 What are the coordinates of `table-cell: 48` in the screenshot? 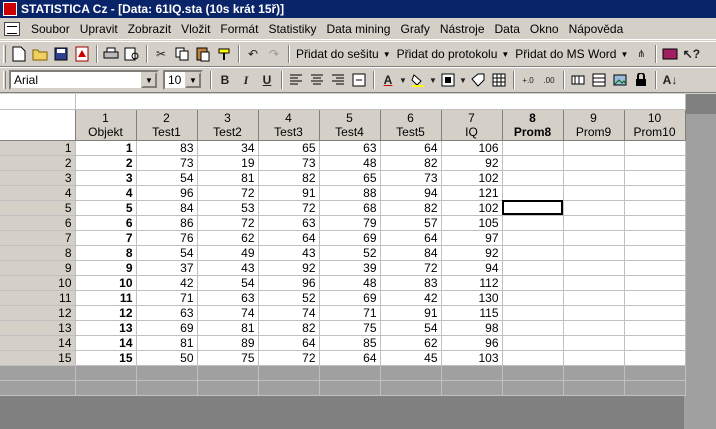 It's located at (350, 163).